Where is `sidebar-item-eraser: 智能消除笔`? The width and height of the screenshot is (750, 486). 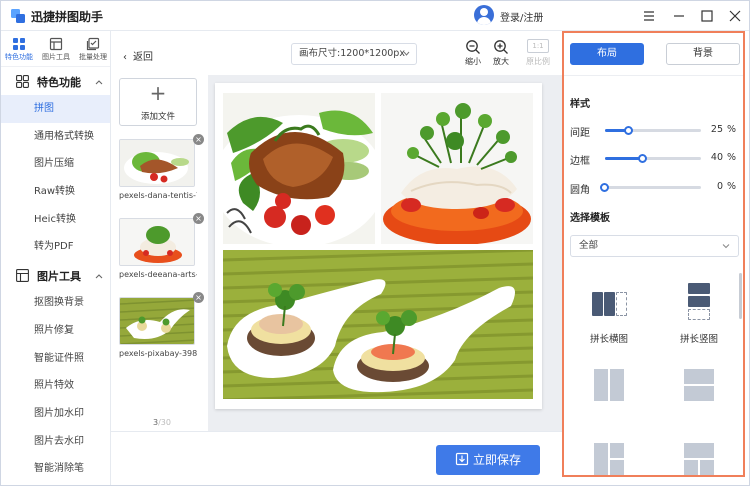 sidebar-item-eraser: 智能消除笔 is located at coordinates (55, 469).